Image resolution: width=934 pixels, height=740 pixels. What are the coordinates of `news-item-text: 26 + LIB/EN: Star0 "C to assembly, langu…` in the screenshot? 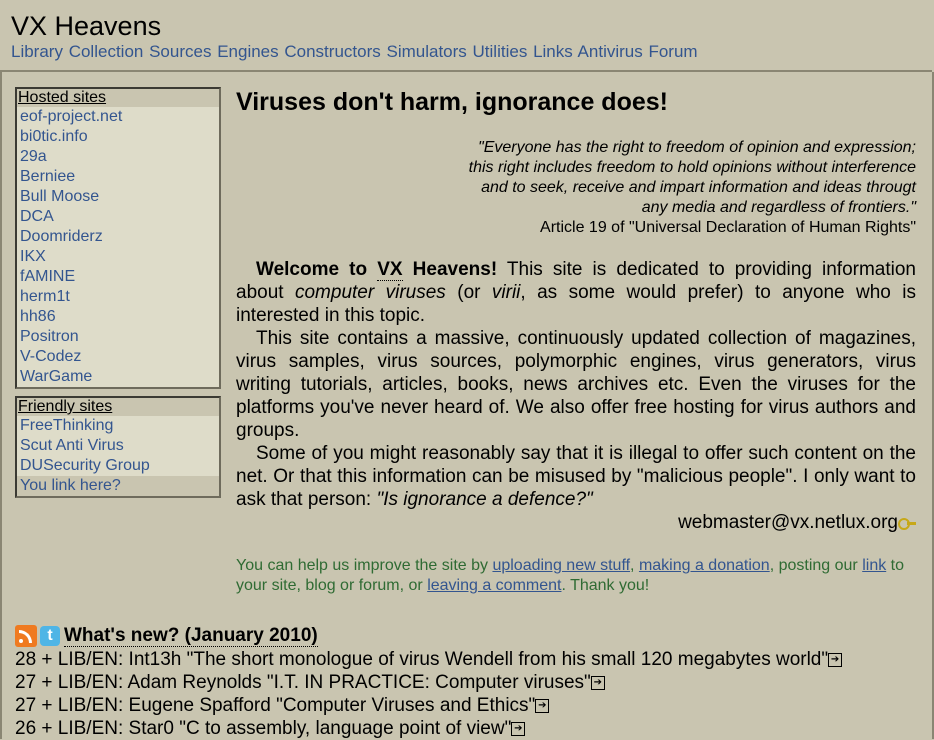 It's located at (263, 728).